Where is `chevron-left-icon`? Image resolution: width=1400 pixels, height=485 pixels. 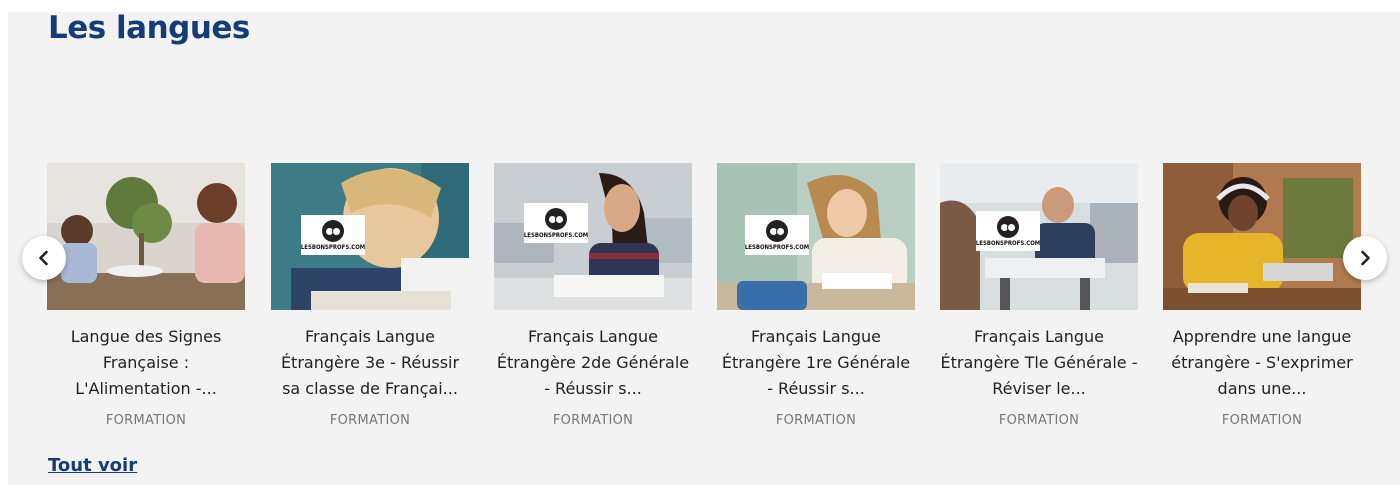 chevron-left-icon is located at coordinates (43, 258).